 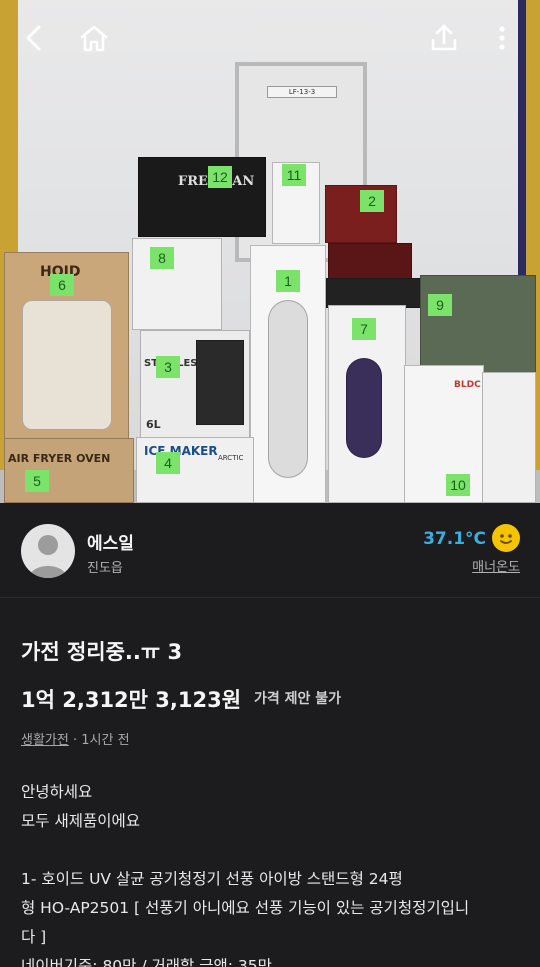 What do you see at coordinates (62, 285) in the screenshot?
I see `sticker-tag: 6` at bounding box center [62, 285].